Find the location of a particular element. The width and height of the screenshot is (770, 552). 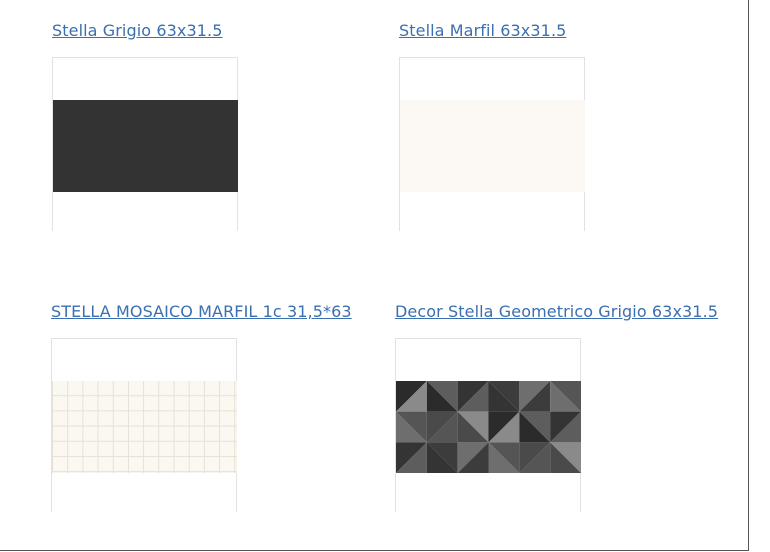

stella-grigio-tile-icon is located at coordinates (145, 146).